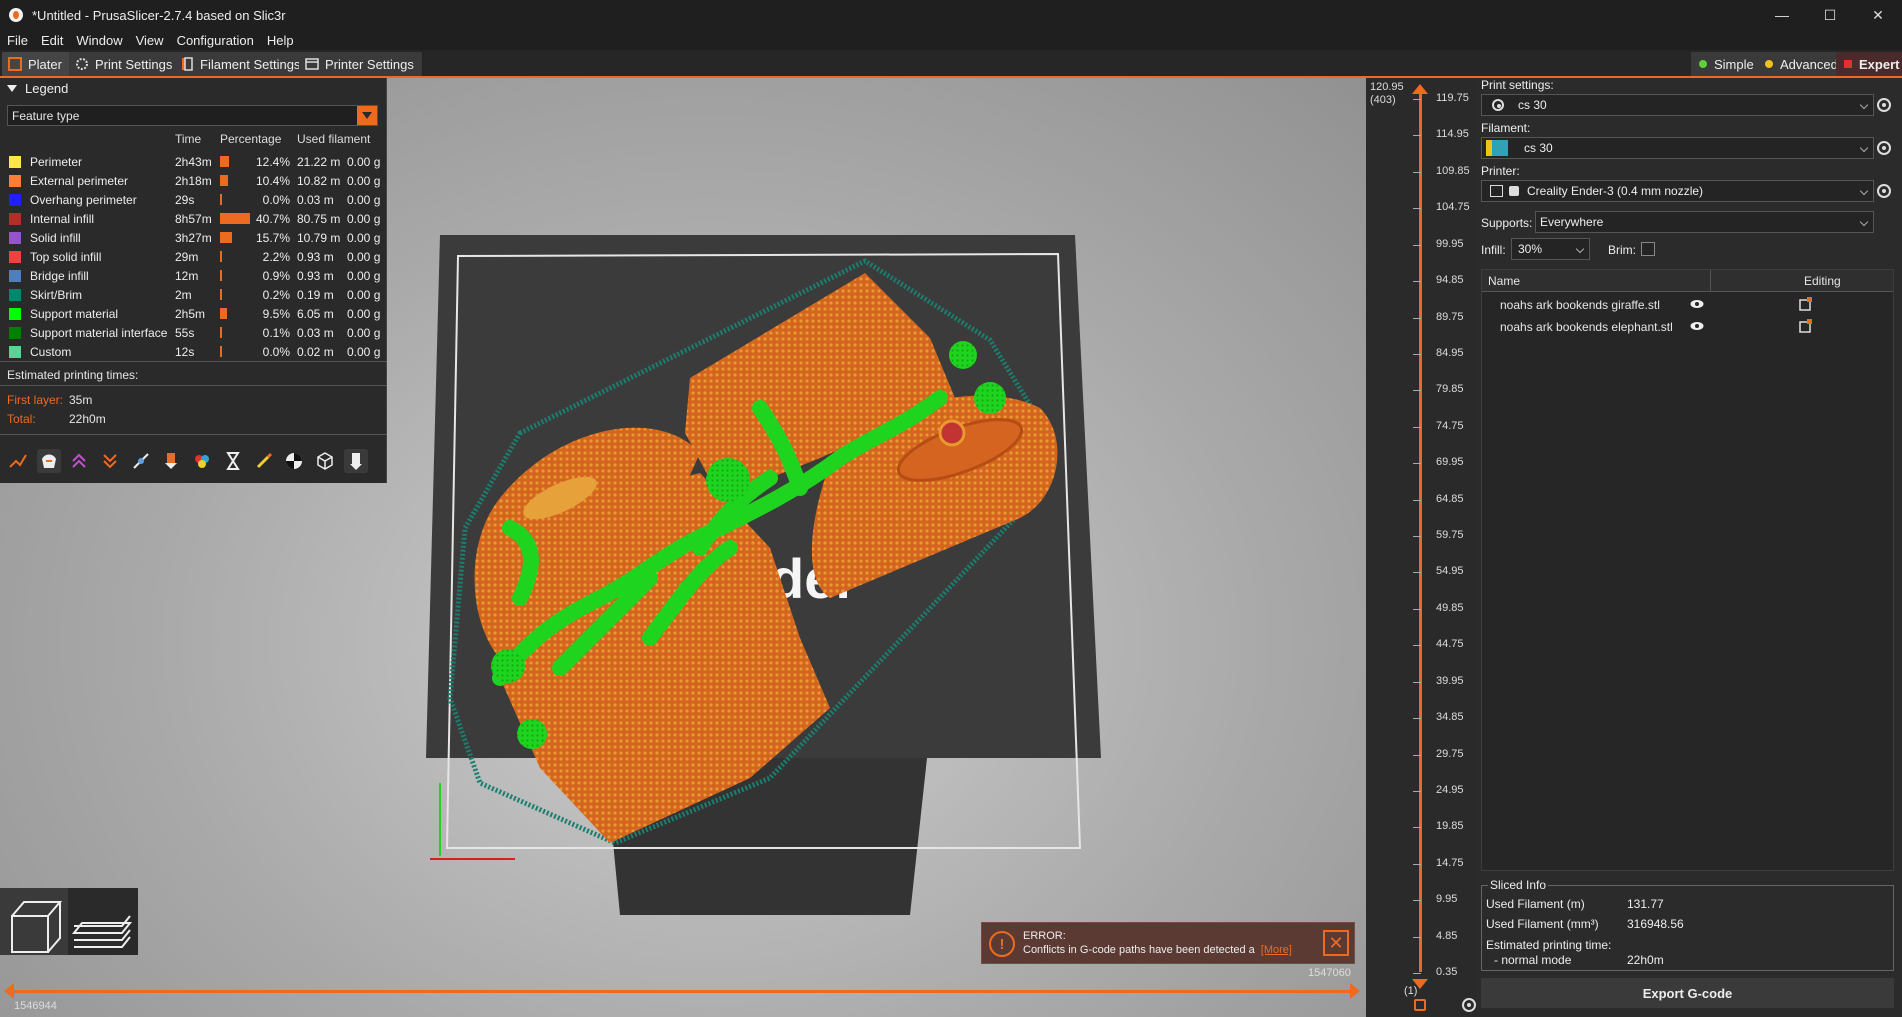  Describe the element at coordinates (171, 461) in the screenshot. I see `tool-changes-icon` at that location.